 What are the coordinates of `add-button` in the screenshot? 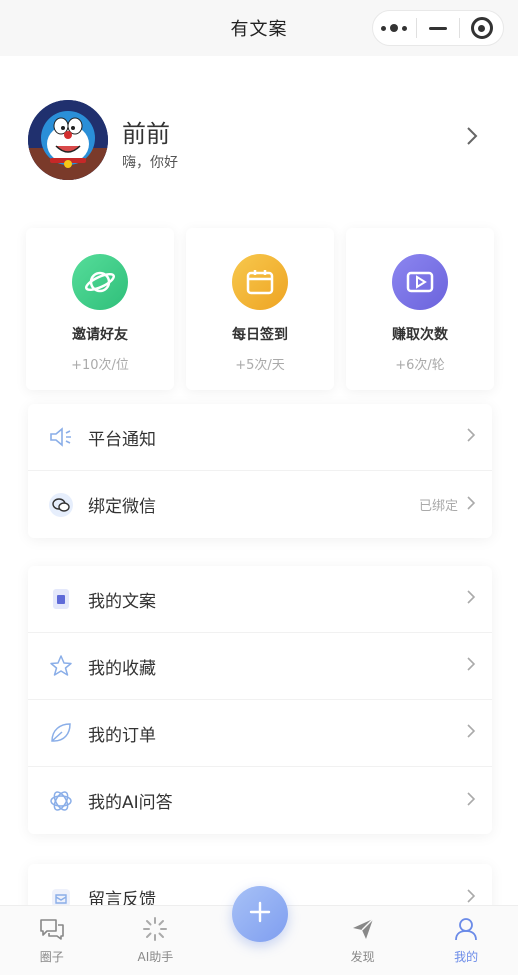 It's located at (260, 914).